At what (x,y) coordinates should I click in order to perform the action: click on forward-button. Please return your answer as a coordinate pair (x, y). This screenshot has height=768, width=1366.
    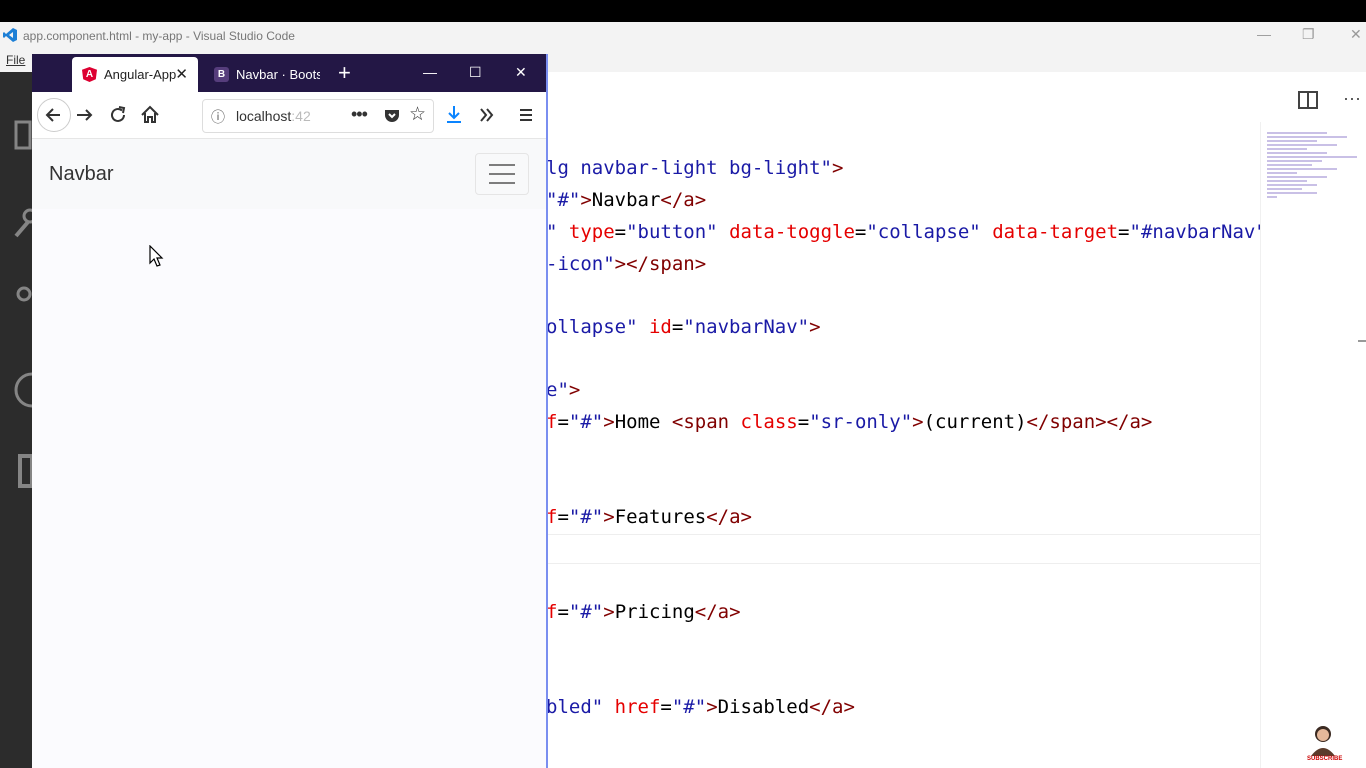
    Looking at the image, I should click on (85, 115).